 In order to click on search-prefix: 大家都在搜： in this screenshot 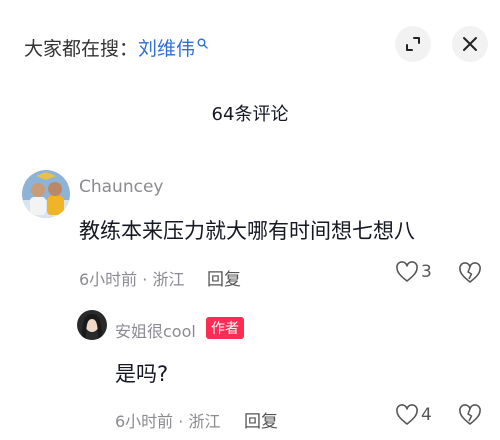, I will do `click(81, 49)`.